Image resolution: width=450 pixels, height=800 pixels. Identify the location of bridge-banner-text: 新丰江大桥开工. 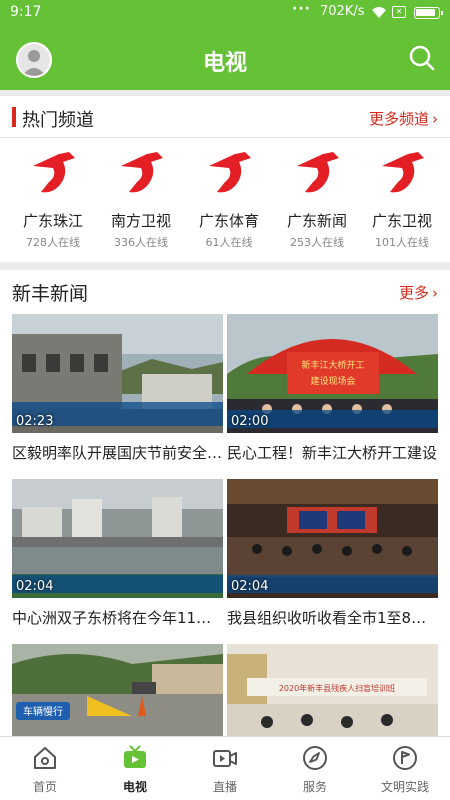
(332, 365).